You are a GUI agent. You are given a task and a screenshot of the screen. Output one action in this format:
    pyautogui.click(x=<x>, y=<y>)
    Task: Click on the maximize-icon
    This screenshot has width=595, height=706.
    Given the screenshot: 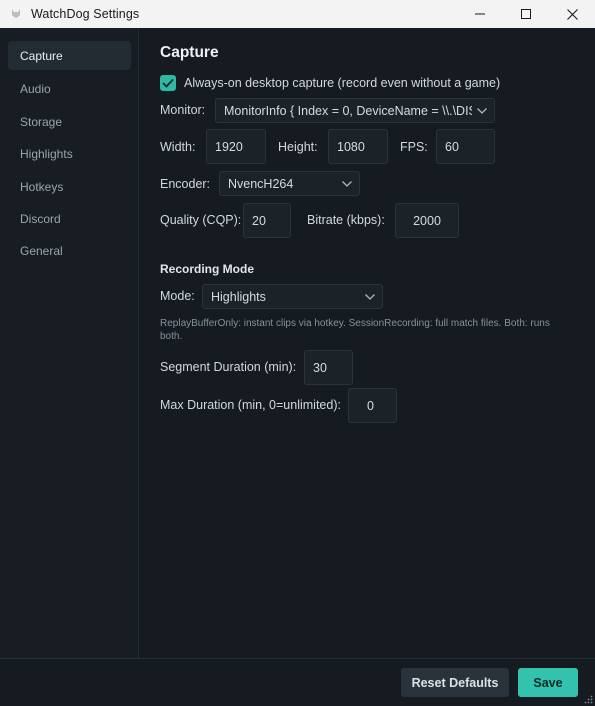 What is the action you would take?
    pyautogui.click(x=526, y=14)
    